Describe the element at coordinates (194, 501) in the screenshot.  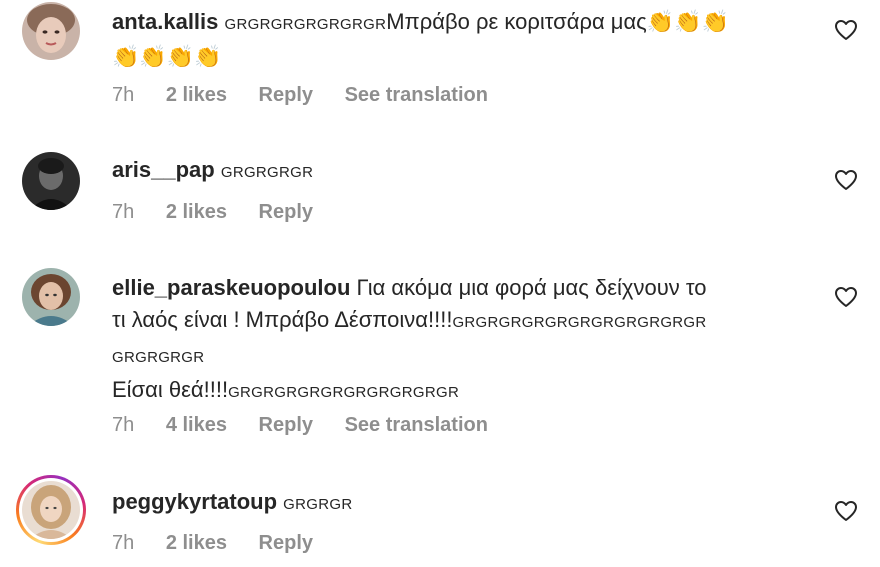
I see `comment-username: peggykyrtatoup` at that location.